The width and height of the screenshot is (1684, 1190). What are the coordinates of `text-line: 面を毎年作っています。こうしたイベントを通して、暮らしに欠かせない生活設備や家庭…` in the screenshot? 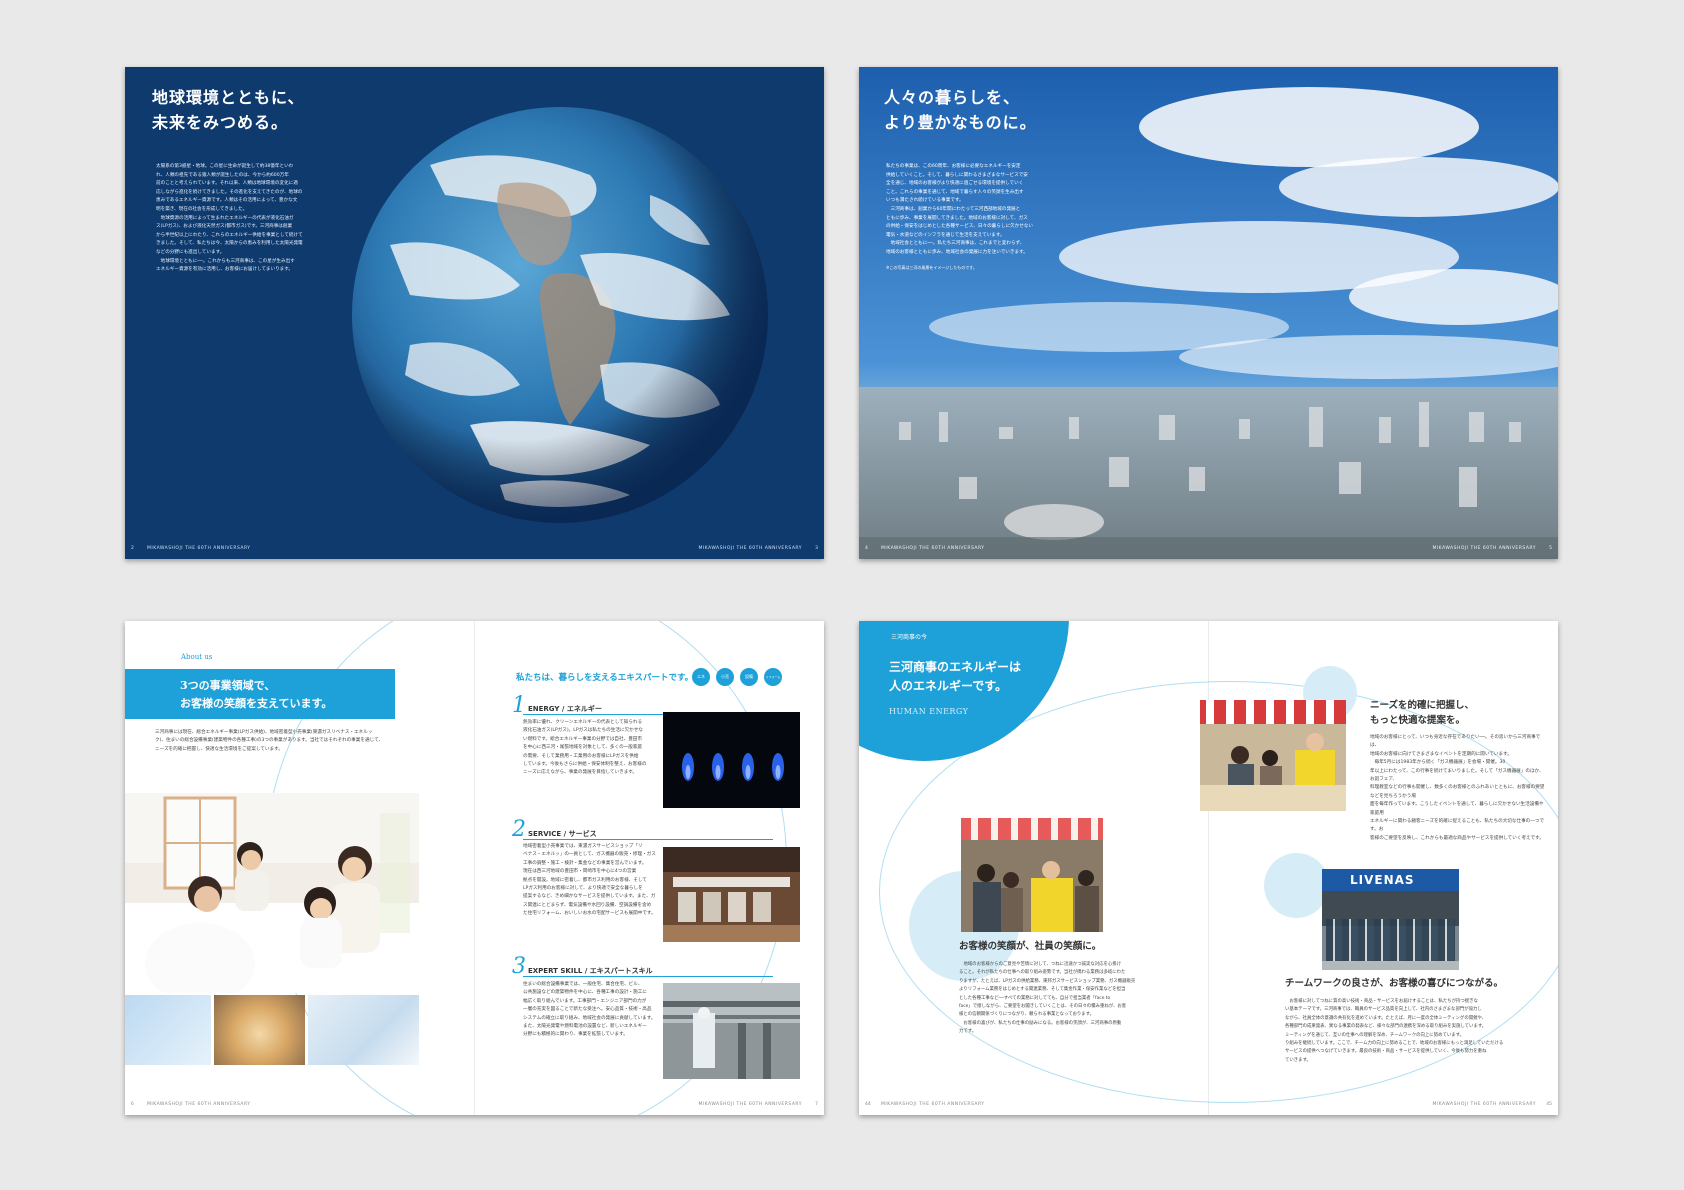 It's located at (1457, 809).